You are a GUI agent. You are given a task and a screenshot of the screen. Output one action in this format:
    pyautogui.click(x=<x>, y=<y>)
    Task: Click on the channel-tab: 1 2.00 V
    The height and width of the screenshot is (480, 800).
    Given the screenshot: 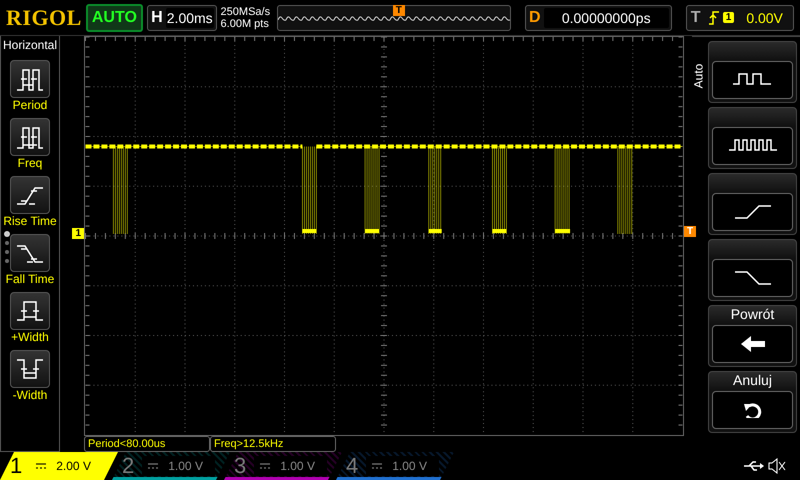 What is the action you would take?
    pyautogui.click(x=59, y=466)
    